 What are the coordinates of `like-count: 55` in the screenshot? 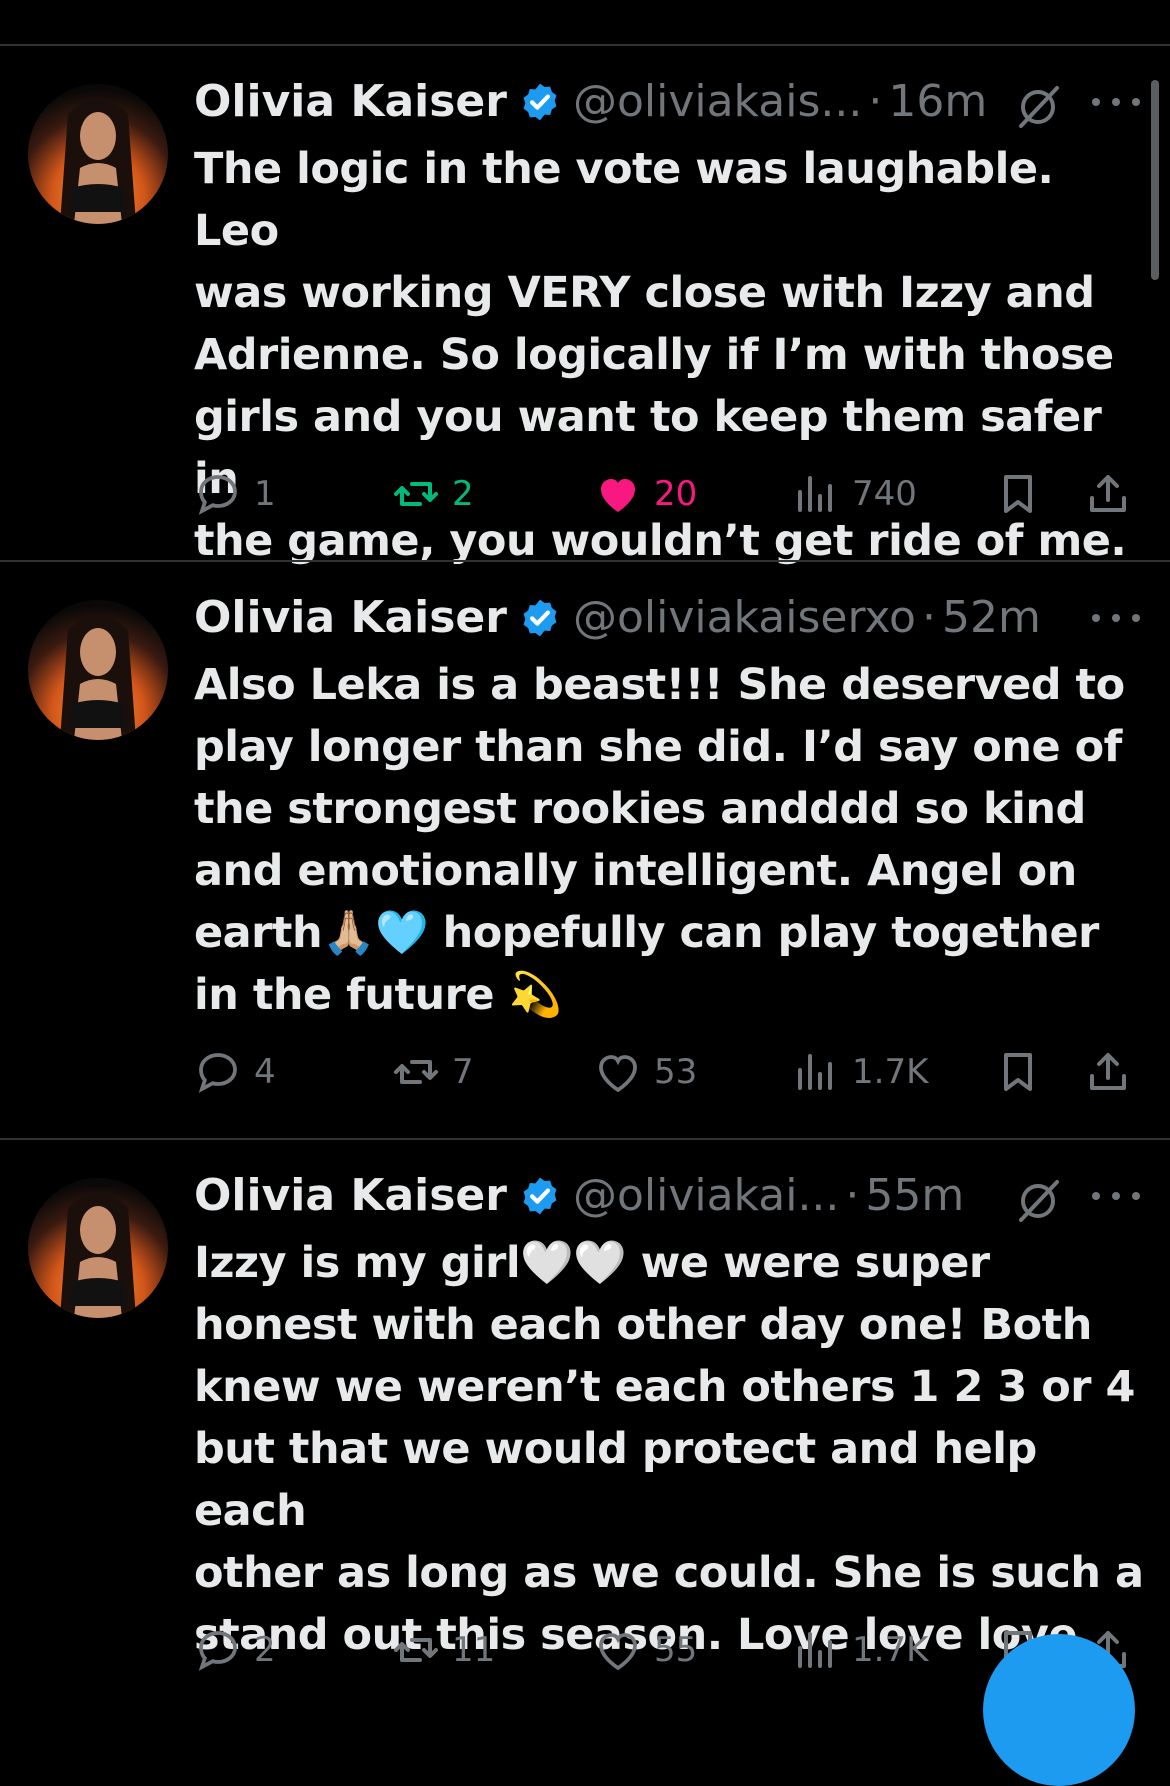 It's located at (676, 1650).